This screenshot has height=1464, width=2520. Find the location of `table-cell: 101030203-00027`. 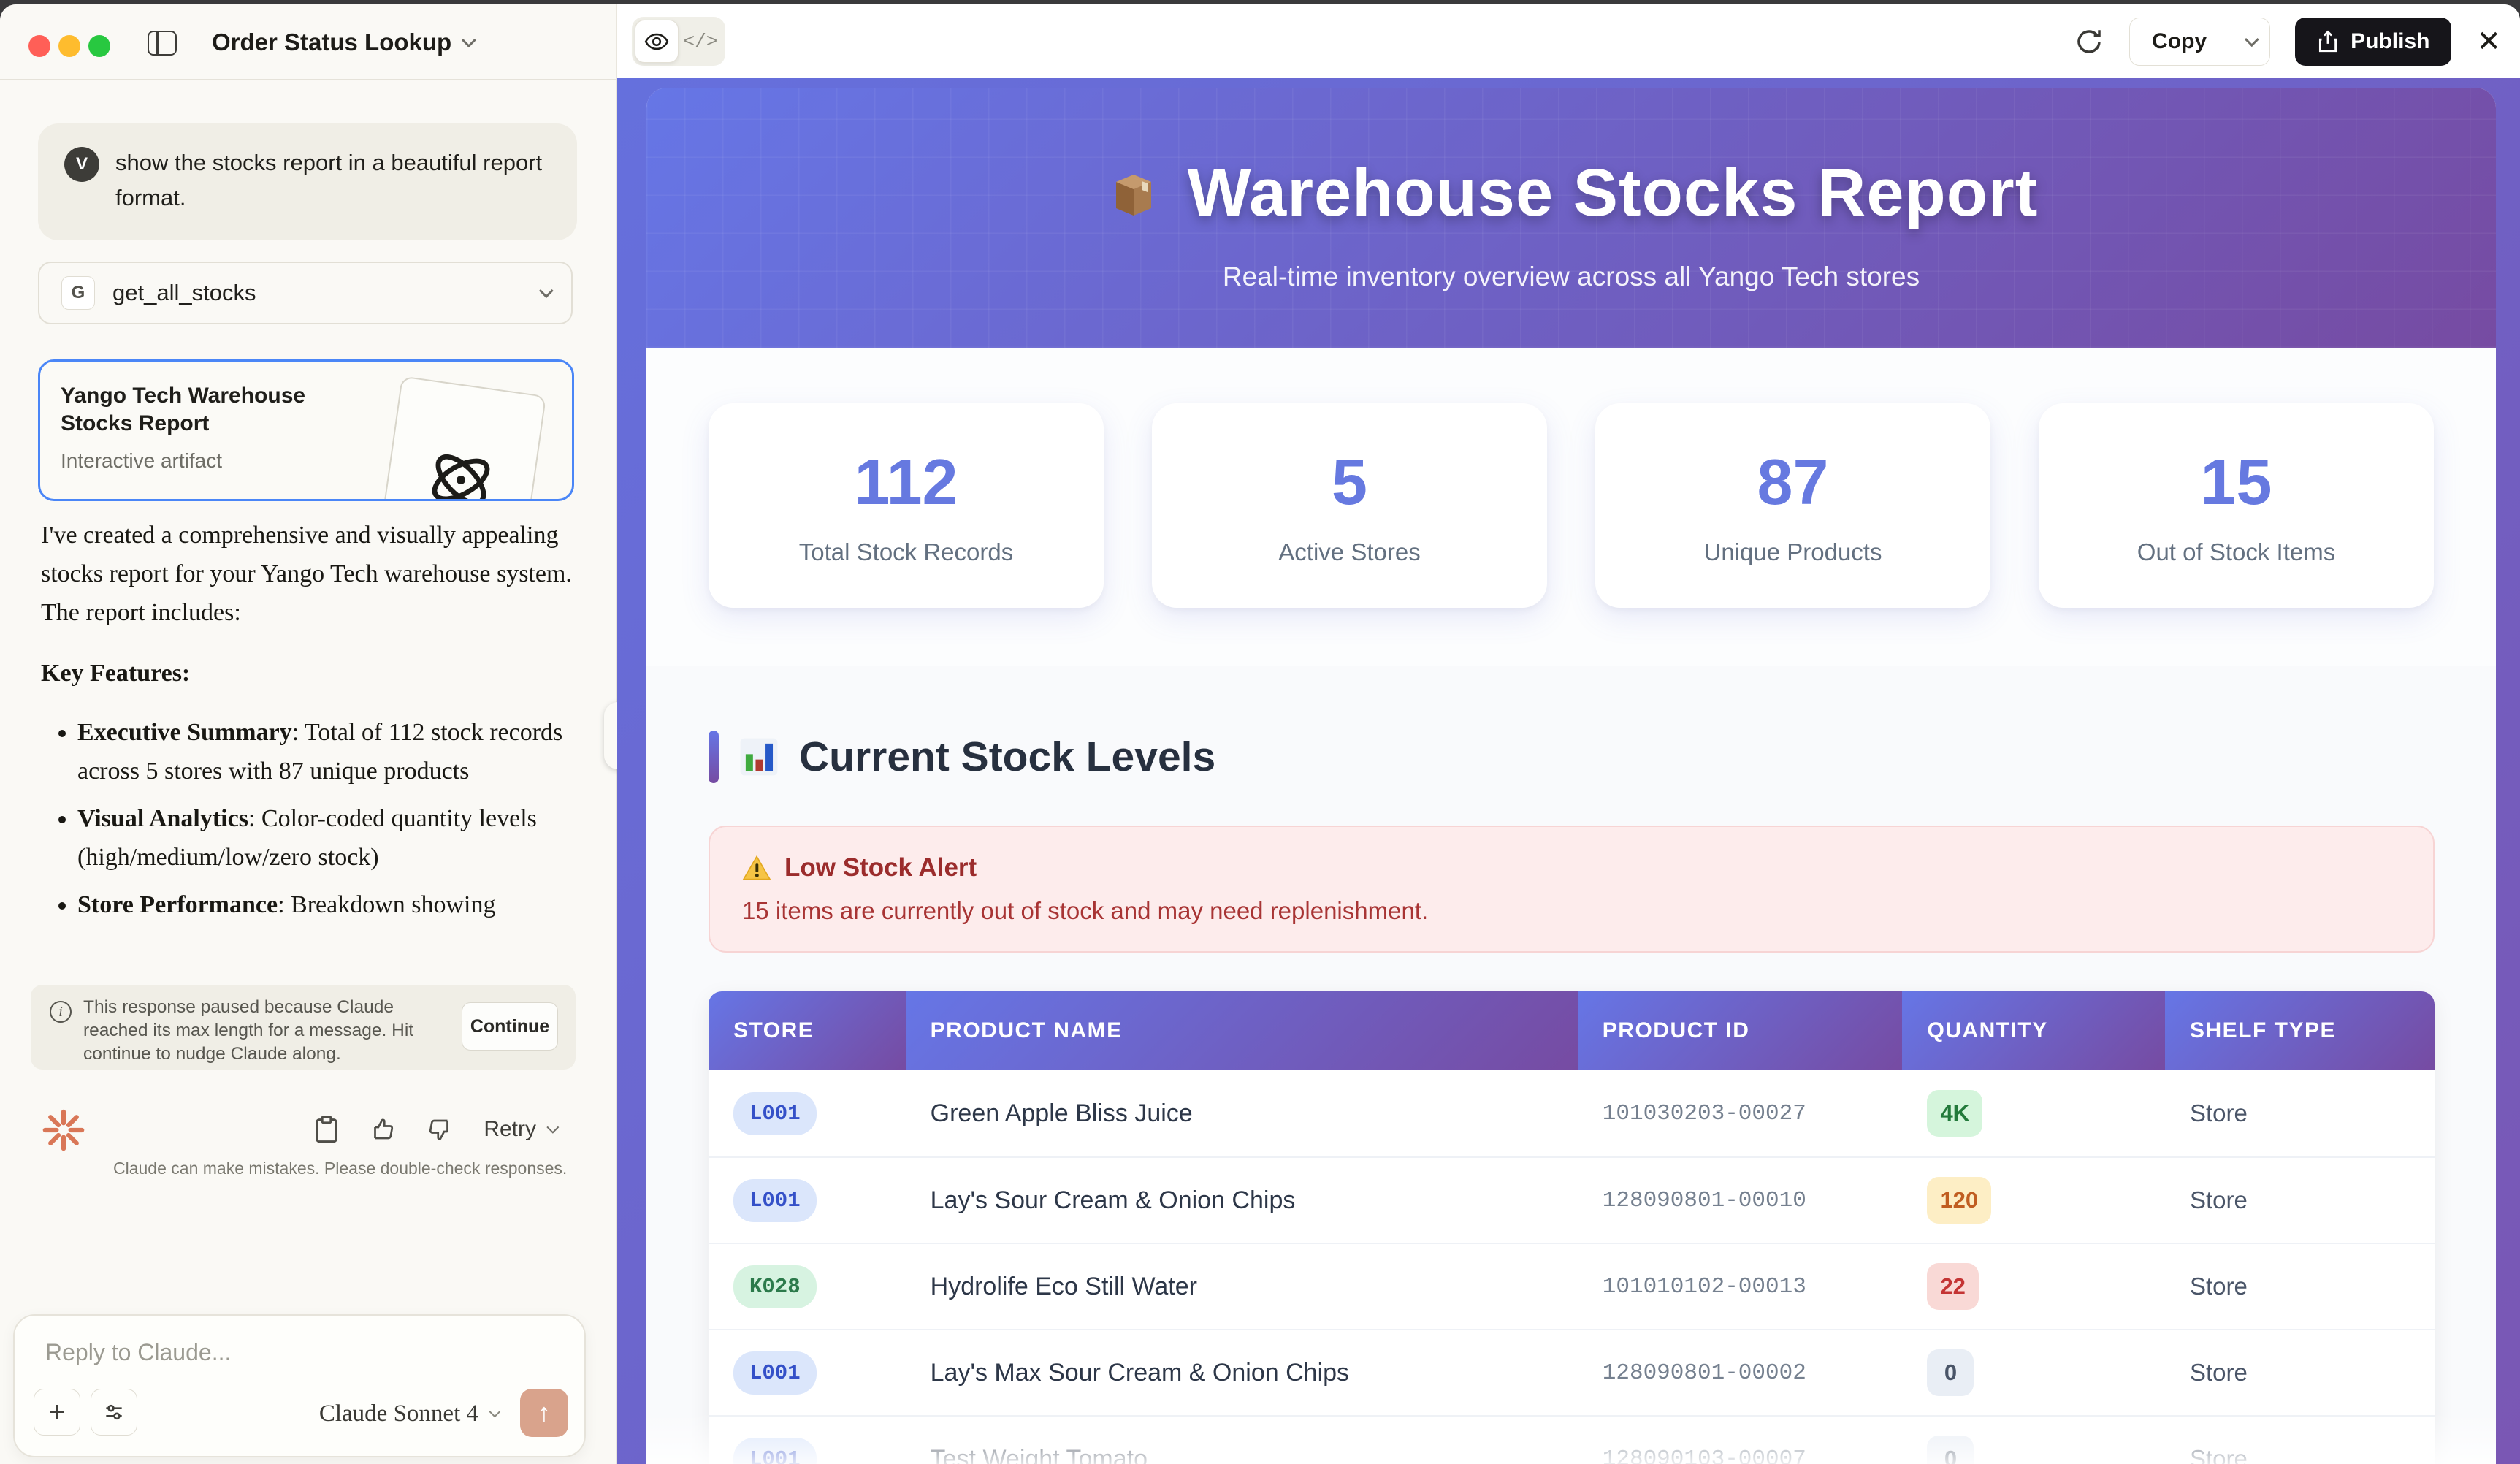

table-cell: 101030203-00027 is located at coordinates (1740, 1113).